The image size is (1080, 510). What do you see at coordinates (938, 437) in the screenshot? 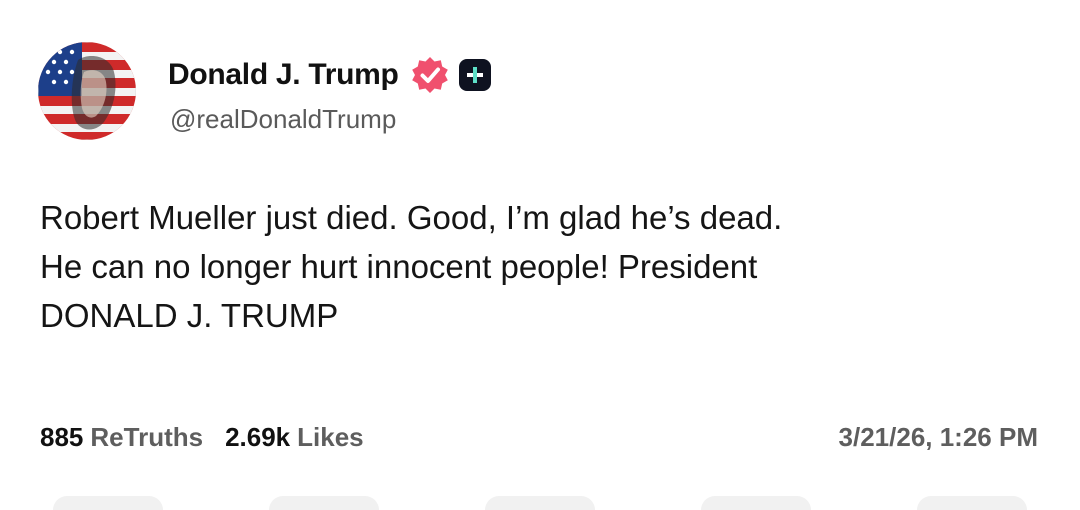
I see `post-timestamp: 3/21/26, 1:26 PM` at bounding box center [938, 437].